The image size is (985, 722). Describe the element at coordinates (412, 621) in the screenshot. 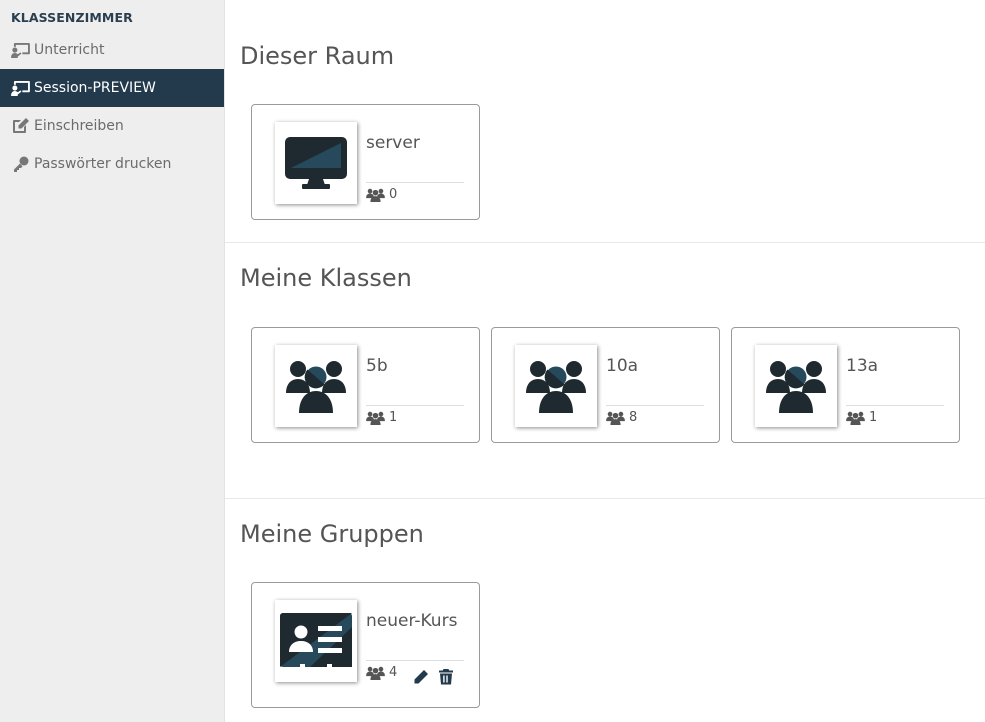

I see `card-name: neuer-Kurs` at that location.